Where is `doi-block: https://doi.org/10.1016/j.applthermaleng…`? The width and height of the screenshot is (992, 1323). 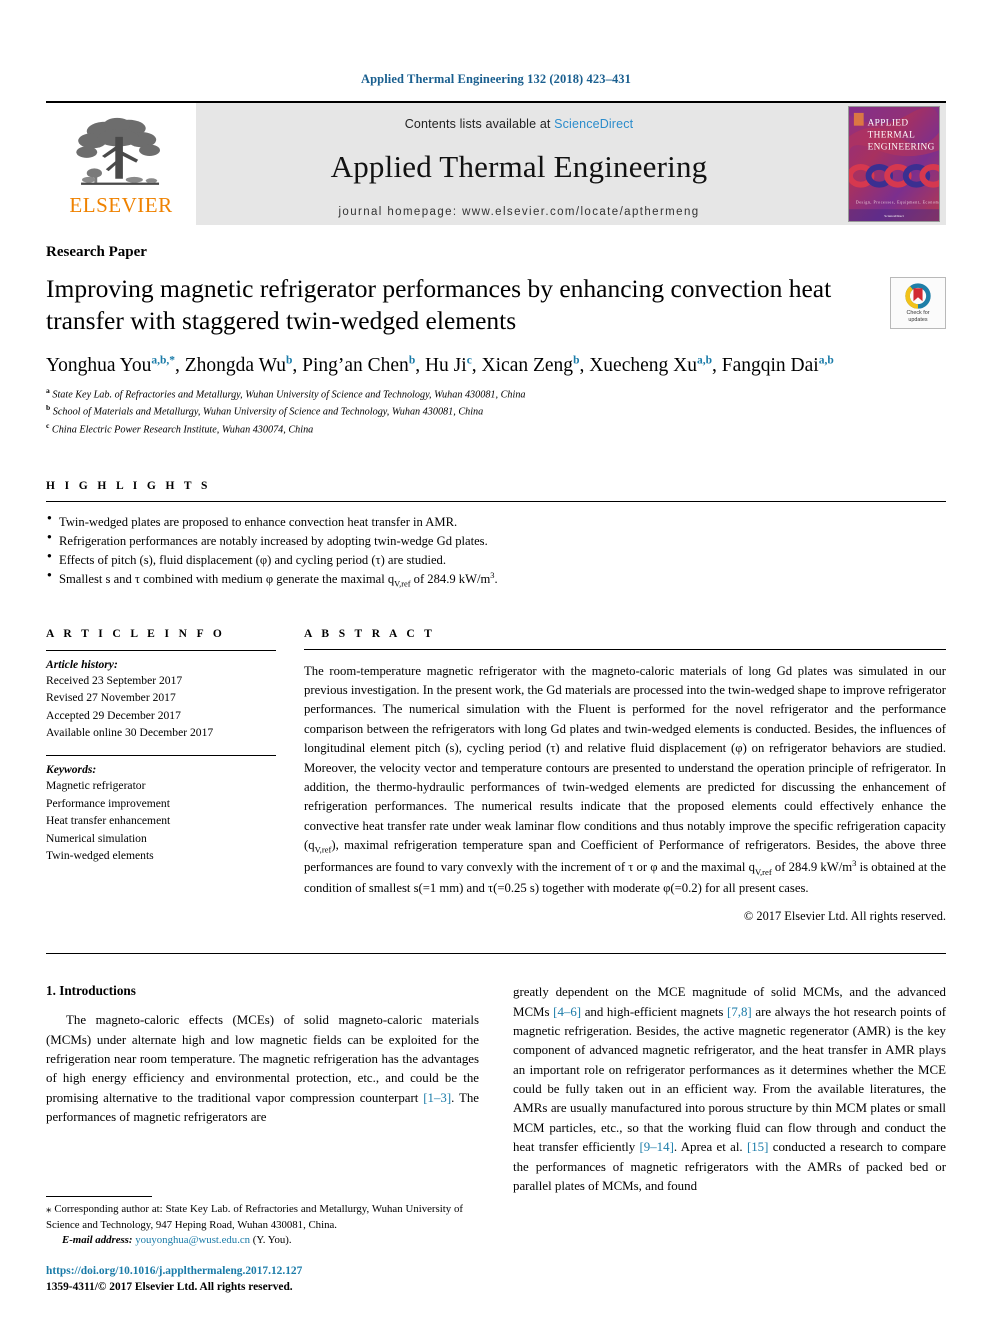
doi-block: https://doi.org/10.1016/j.applthermaleng… is located at coordinates (254, 1279).